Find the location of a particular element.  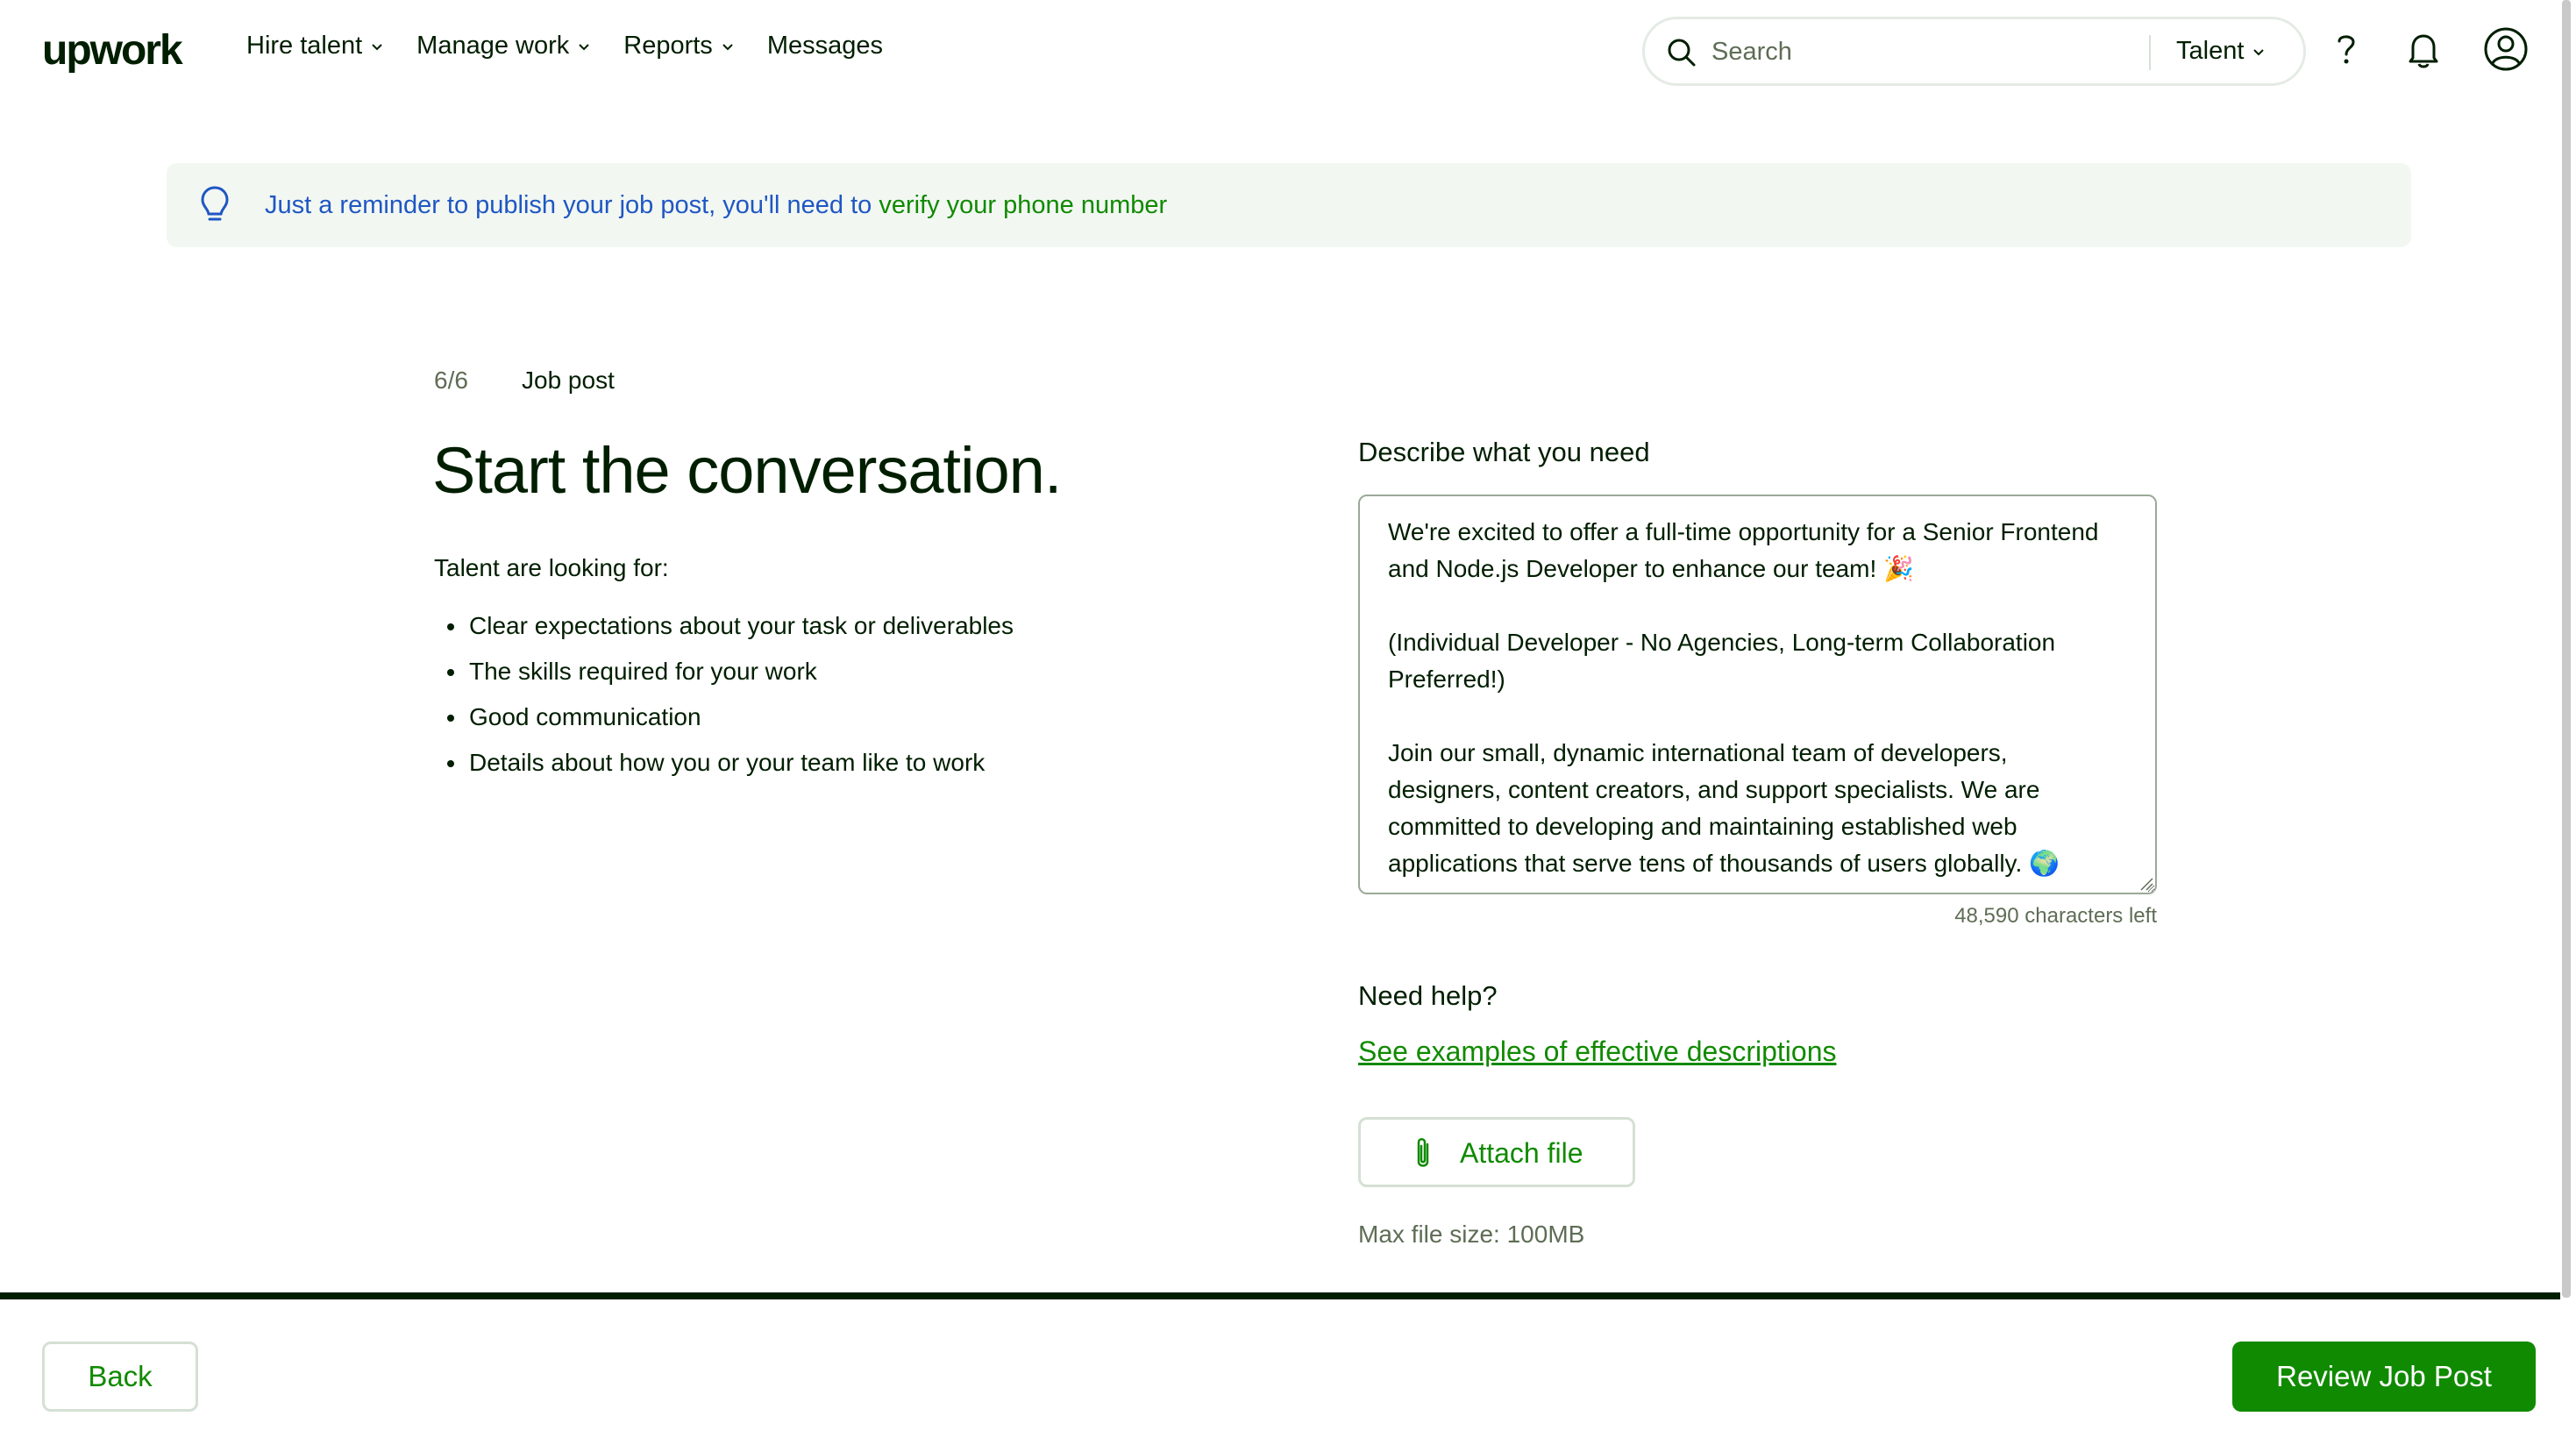

upwork-logo: upwork is located at coordinates (112, 50).